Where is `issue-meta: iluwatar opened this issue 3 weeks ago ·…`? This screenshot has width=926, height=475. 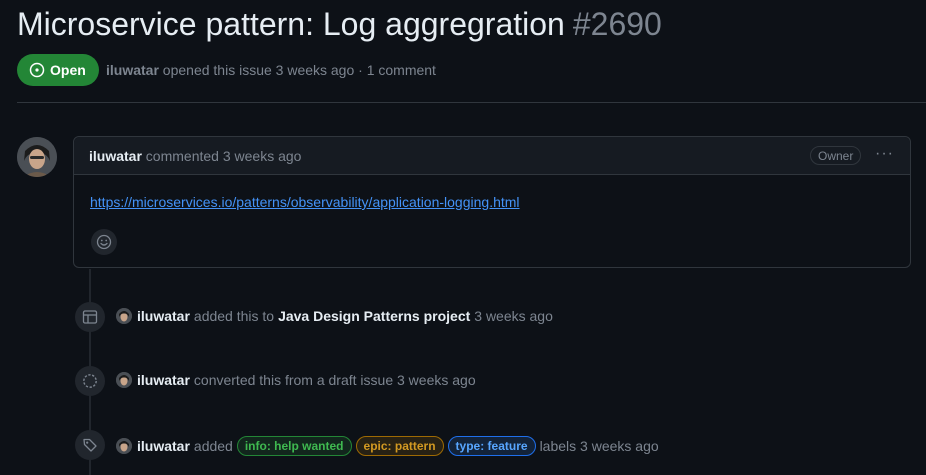 issue-meta: iluwatar opened this issue 3 weeks ago ·… is located at coordinates (271, 70).